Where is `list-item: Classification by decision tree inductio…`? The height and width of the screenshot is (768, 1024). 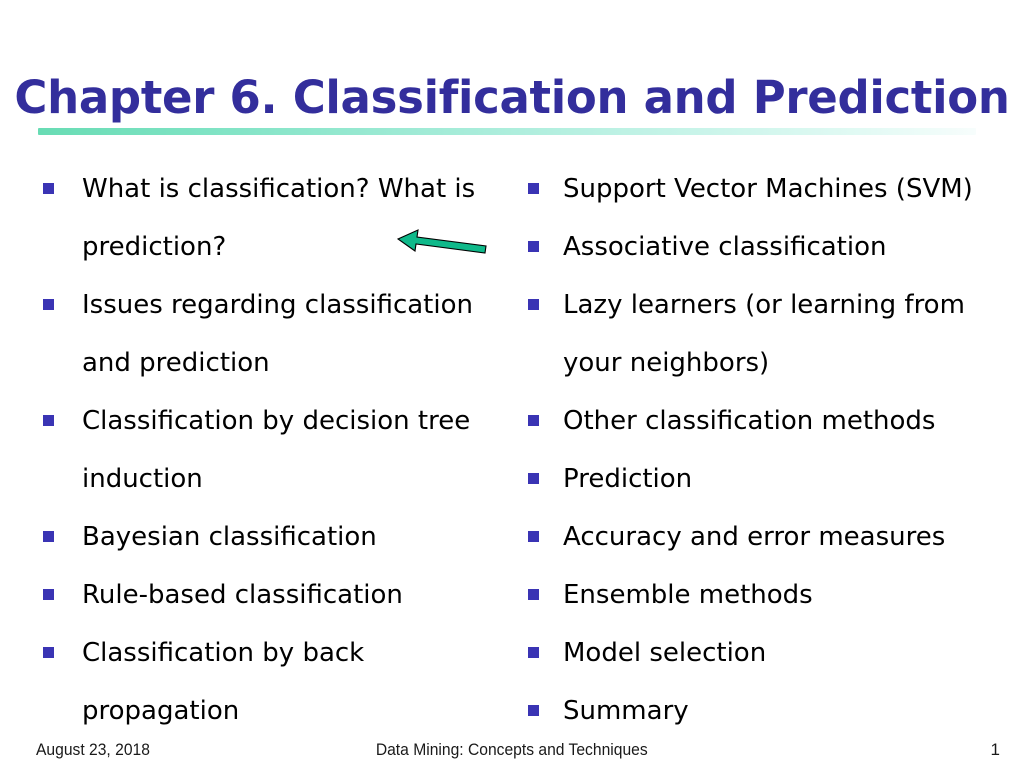
list-item: Classification by decision tree inductio… is located at coordinates (271, 450).